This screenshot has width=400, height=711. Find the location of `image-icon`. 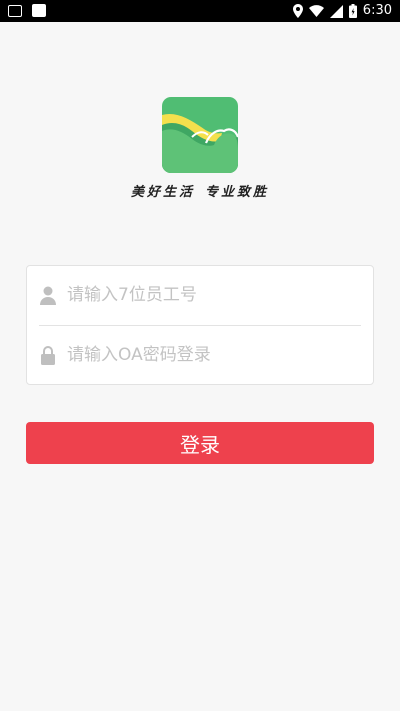

image-icon is located at coordinates (39, 10).